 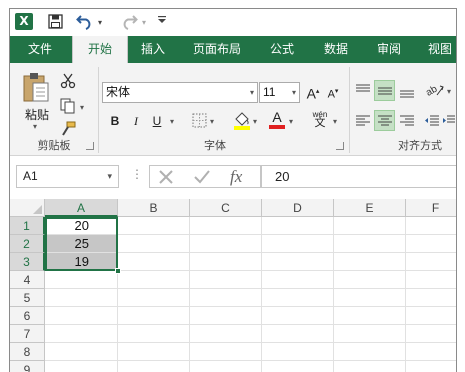 What do you see at coordinates (154, 208) in the screenshot?
I see `column-header-b: B` at bounding box center [154, 208].